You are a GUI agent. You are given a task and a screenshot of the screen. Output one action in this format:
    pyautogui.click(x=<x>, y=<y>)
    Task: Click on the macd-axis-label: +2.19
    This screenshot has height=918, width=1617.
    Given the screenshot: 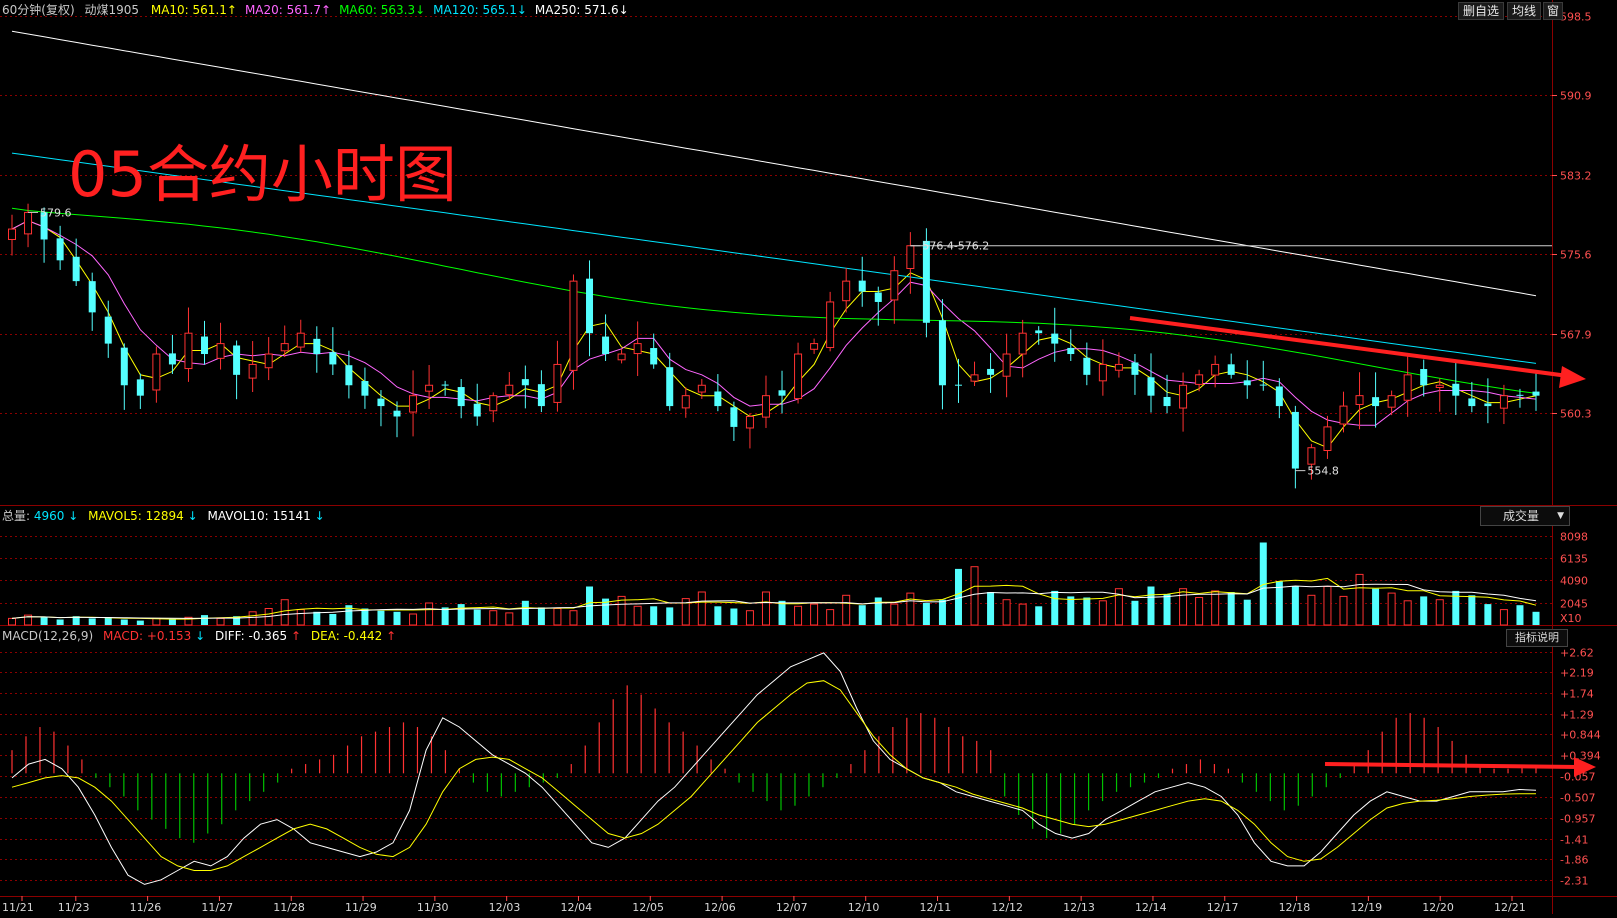 What is the action you would take?
    pyautogui.click(x=1577, y=673)
    